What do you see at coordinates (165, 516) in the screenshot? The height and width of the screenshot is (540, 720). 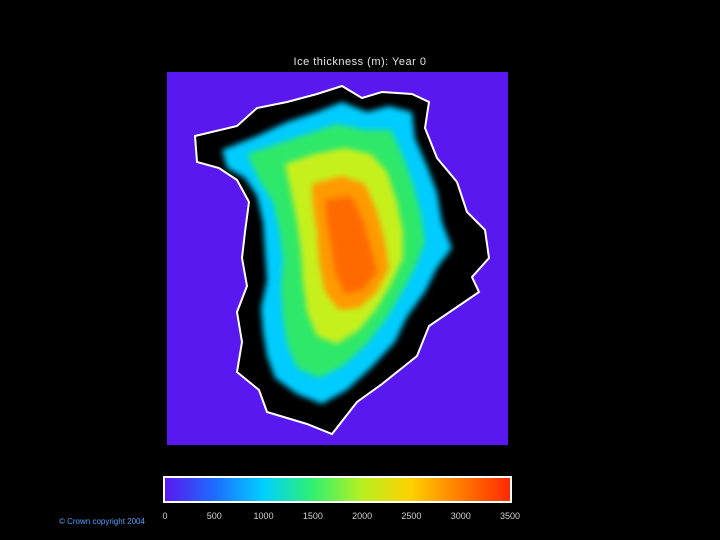 I see `colorbar-tick-label: 0` at bounding box center [165, 516].